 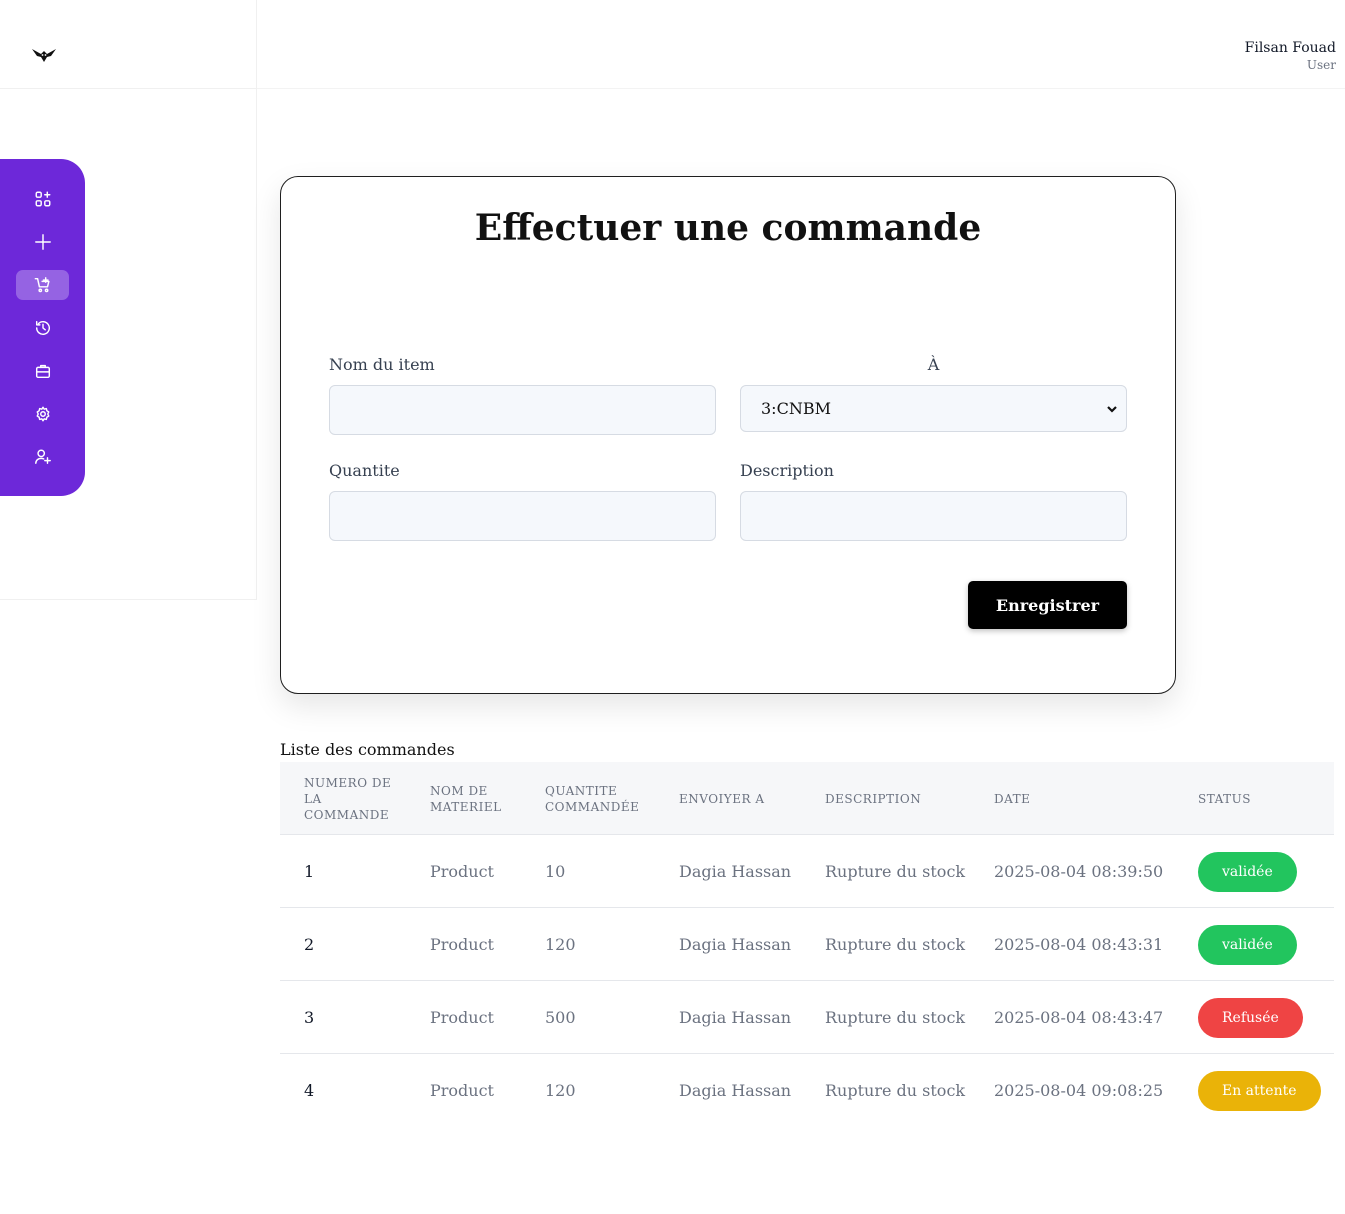 I want to click on column-header-status: STATUS, so click(x=1224, y=798).